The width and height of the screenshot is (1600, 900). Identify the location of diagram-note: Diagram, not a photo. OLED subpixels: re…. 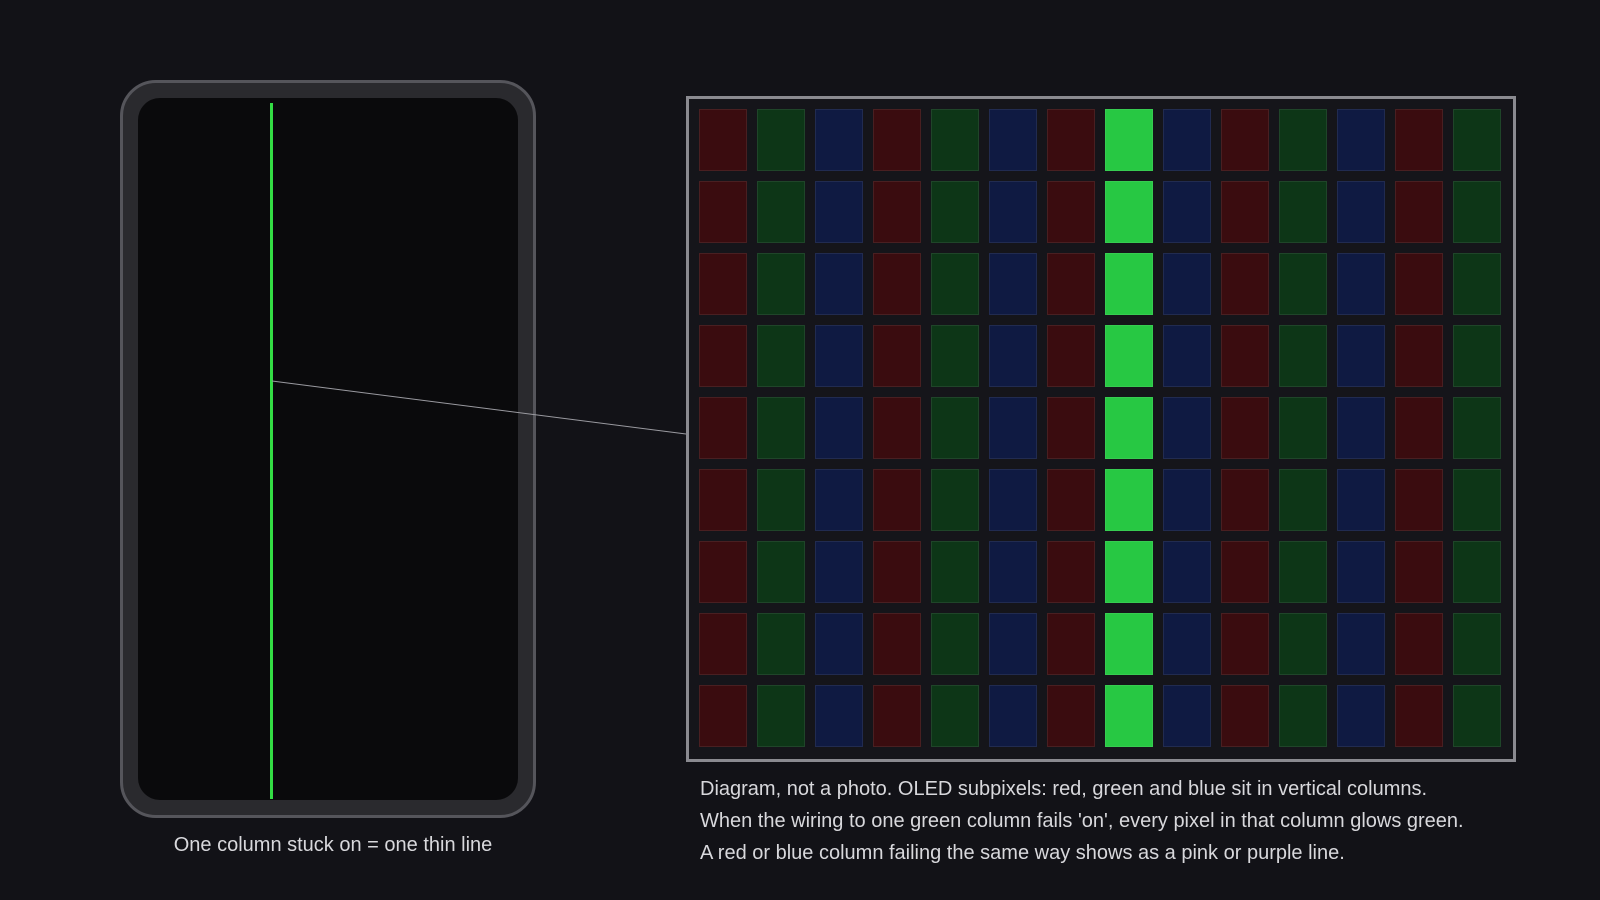
(1140, 821).